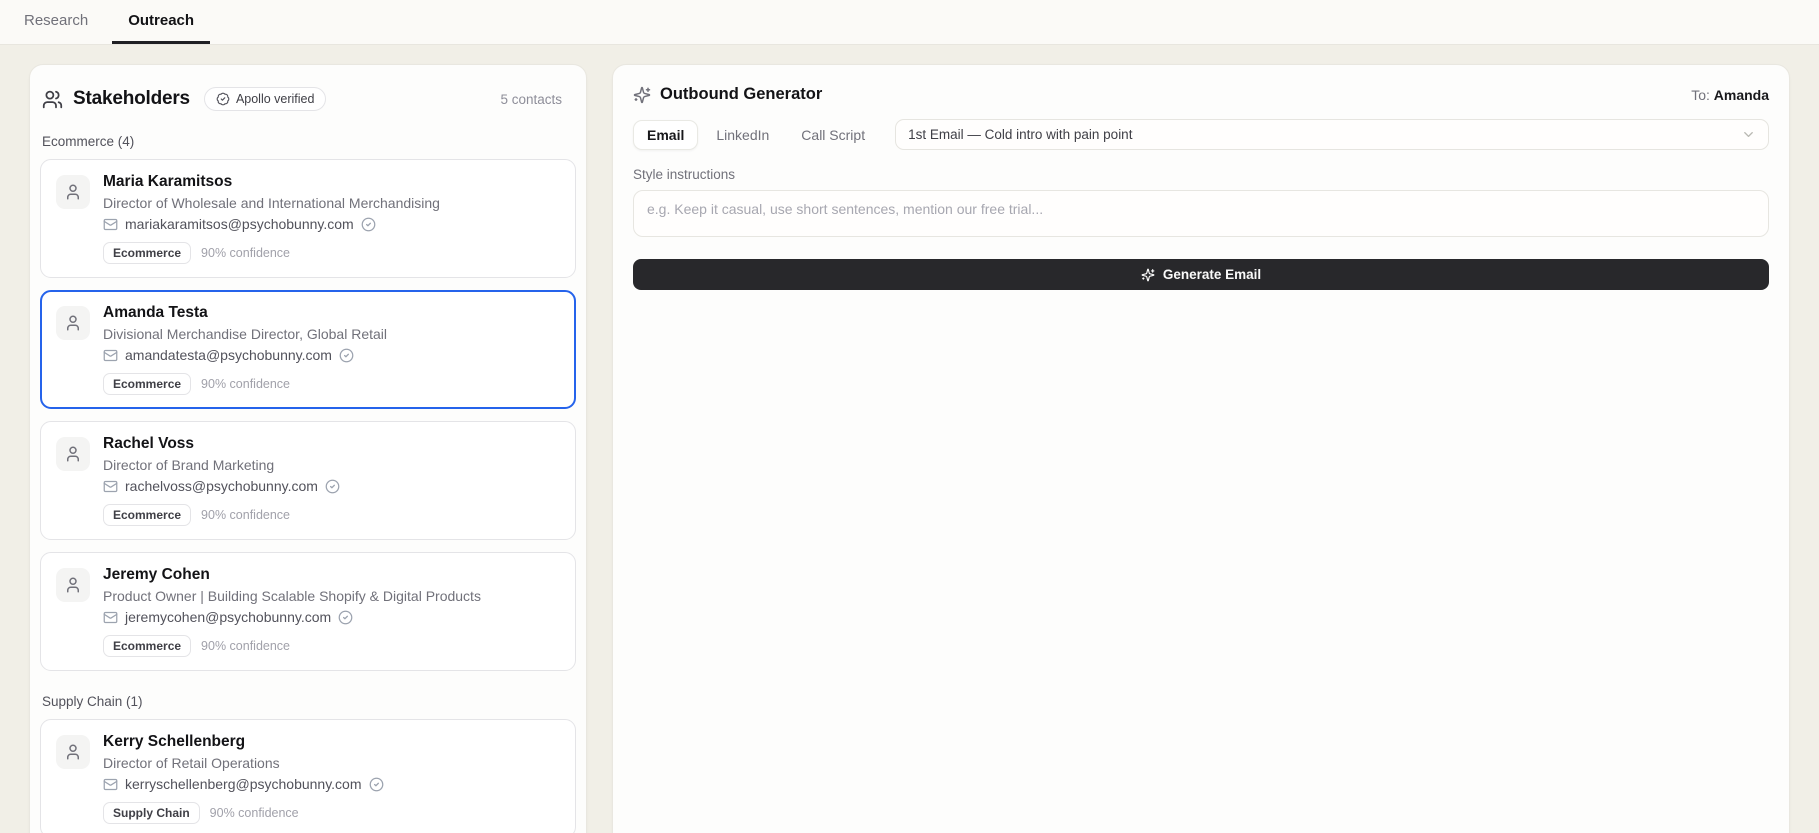  I want to click on contact-email: jeremycohen@psychobunny.com, so click(228, 617).